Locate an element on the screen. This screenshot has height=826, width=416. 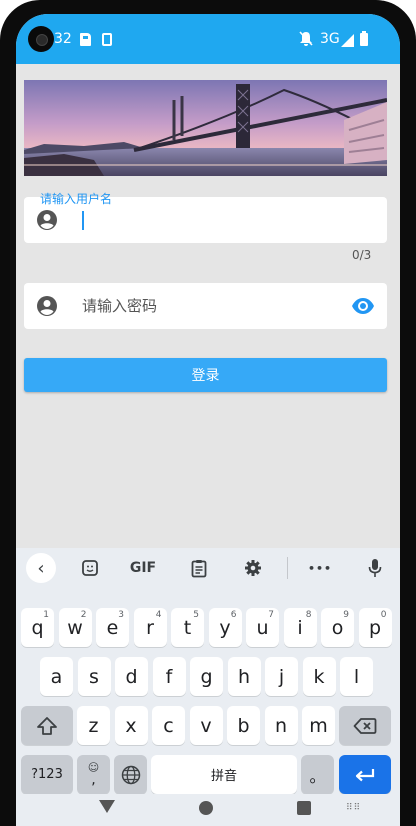
key-label: u is located at coordinates (262, 627).